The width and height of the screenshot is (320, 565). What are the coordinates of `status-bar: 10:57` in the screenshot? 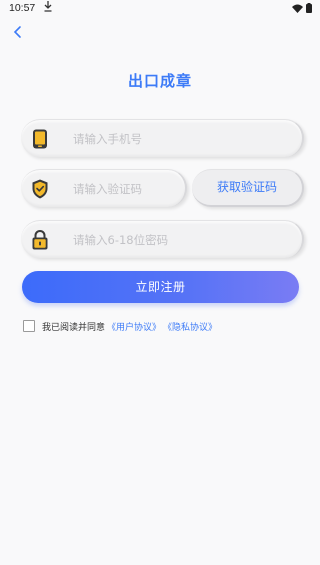 It's located at (160, 8).